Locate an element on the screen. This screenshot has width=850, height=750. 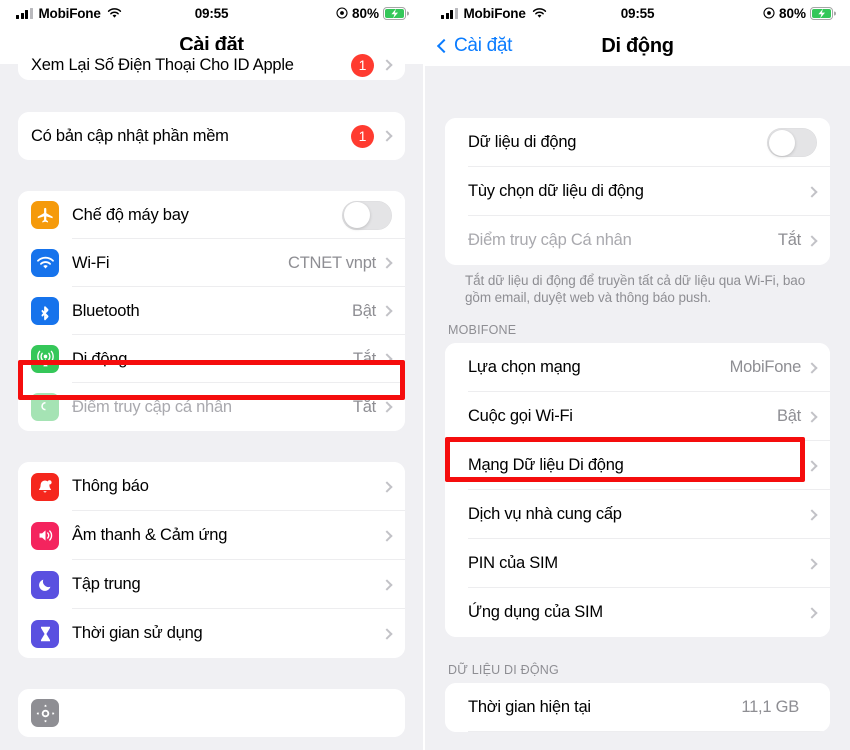
list-item-review-apple-id: Xem Lại Số Điện Thoại Cho ID Apple 1 is located at coordinates (211, 65).